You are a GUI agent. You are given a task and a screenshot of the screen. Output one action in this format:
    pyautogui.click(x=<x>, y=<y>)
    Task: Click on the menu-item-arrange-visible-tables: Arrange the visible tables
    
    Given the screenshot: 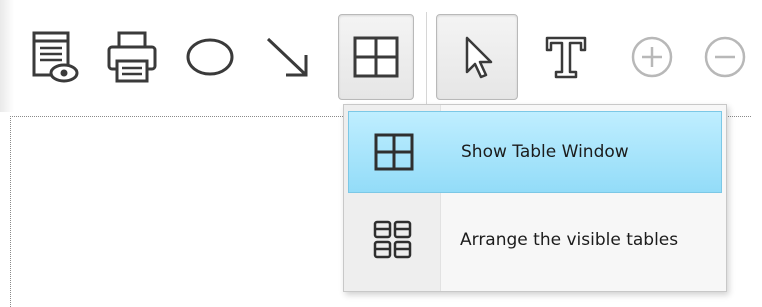 What is the action you would take?
    pyautogui.click(x=535, y=240)
    